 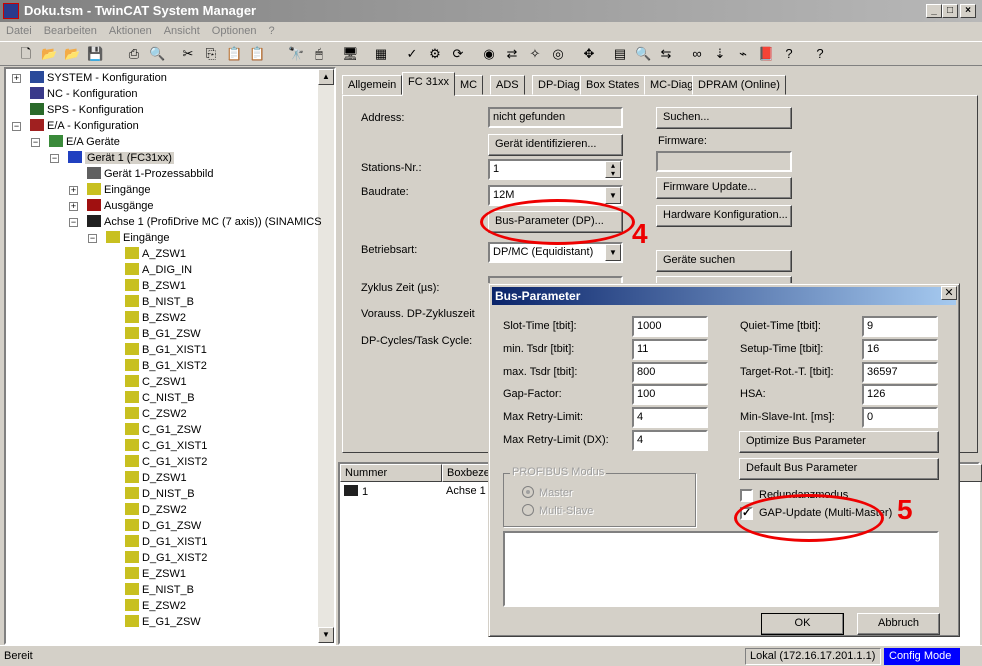 I want to click on paste-with-links-icon: 📋, so click(x=257, y=54).